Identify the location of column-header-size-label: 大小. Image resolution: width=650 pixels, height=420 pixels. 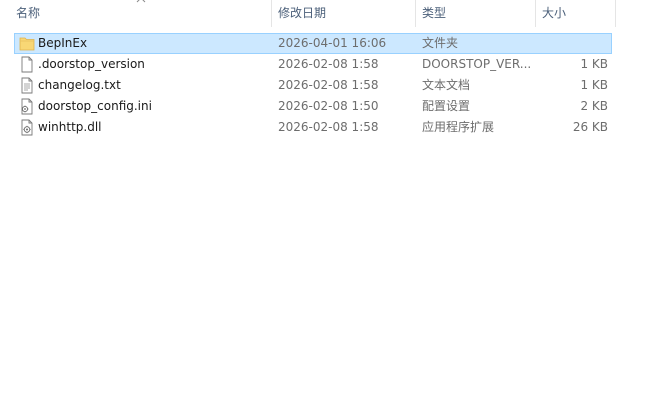
(554, 13).